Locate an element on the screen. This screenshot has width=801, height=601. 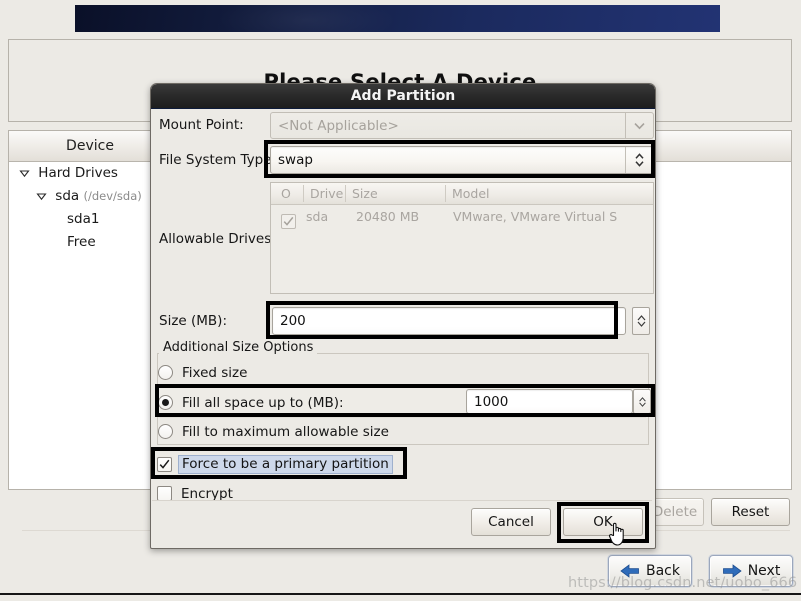
tree-row: sda (/dev/sda) is located at coordinates (90, 196).